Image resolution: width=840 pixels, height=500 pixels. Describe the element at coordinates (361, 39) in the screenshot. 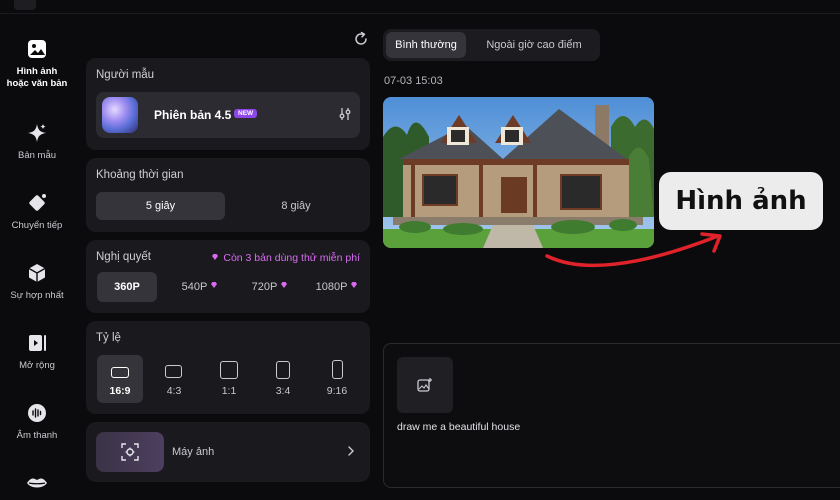

I see `refresh-icon` at that location.